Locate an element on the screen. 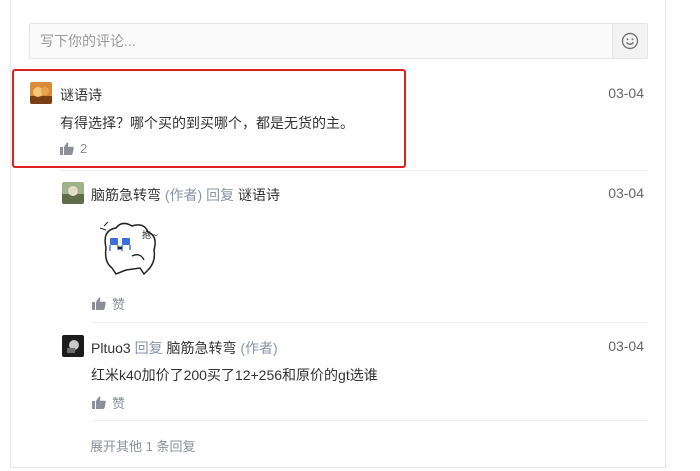  reply-target-username: 谜语诗 is located at coordinates (259, 195).